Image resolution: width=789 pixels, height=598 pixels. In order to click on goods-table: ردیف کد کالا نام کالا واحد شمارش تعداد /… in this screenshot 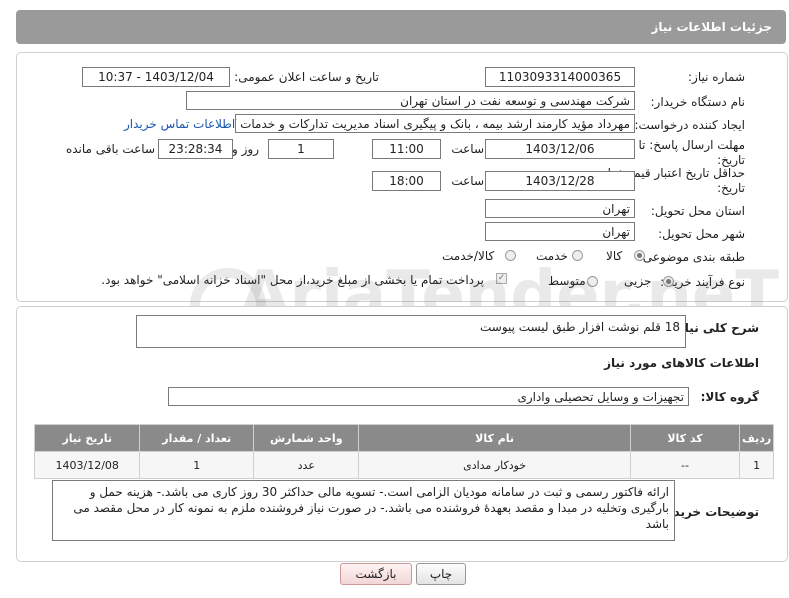, I will do `click(403, 451)`.